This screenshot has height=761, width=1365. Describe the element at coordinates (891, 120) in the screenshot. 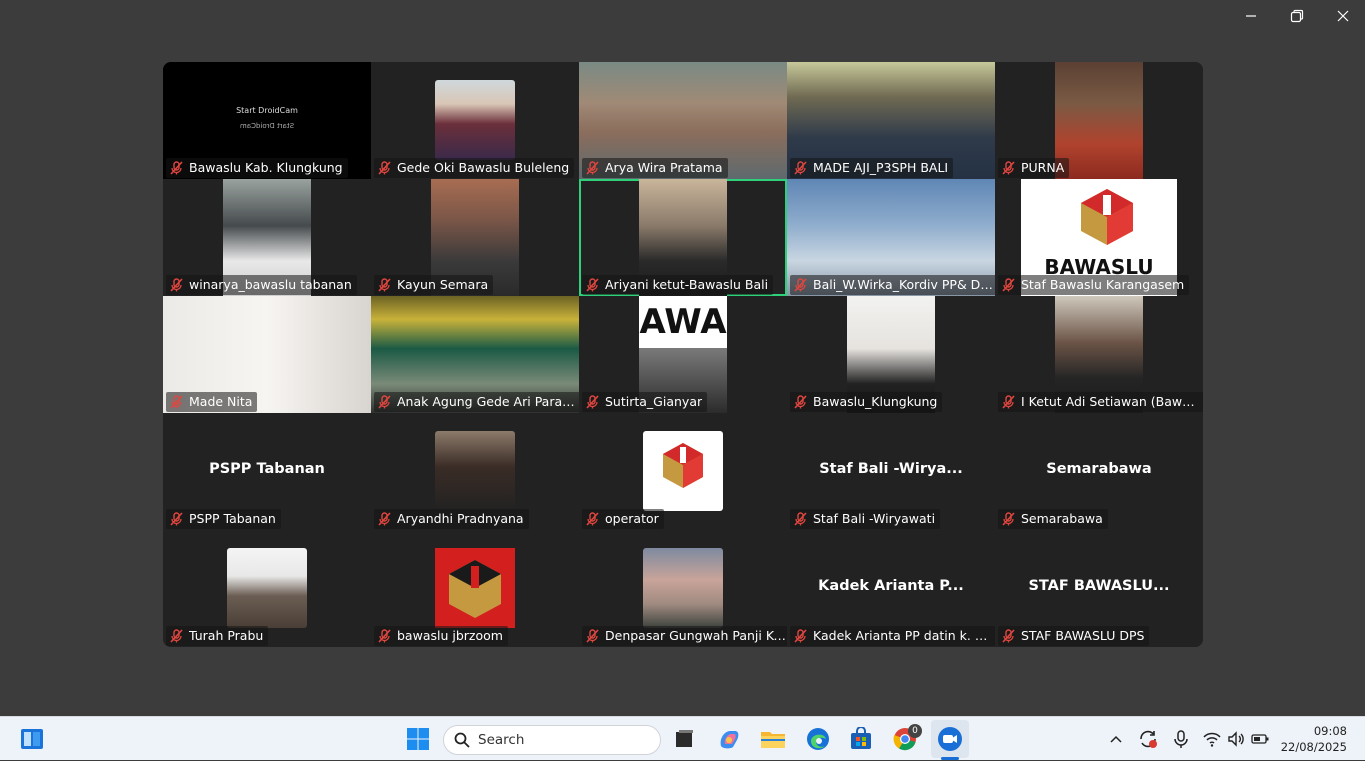

I see `participant-tile: MADE AJI_P3SPH BALI` at that location.